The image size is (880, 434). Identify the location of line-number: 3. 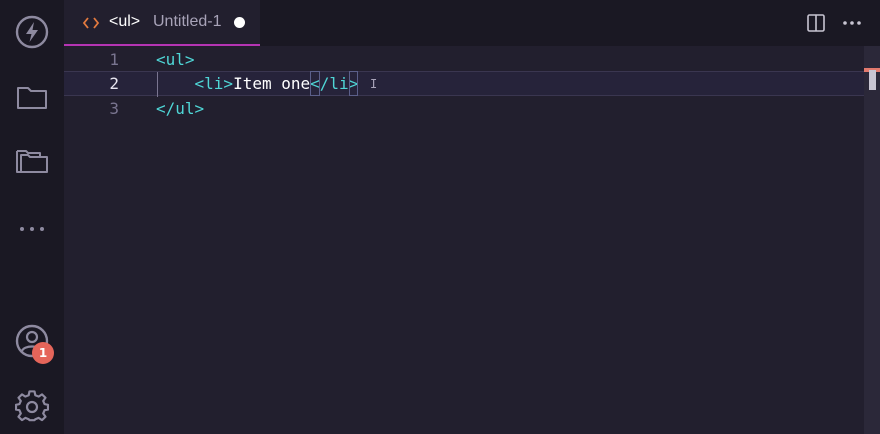
(114, 108).